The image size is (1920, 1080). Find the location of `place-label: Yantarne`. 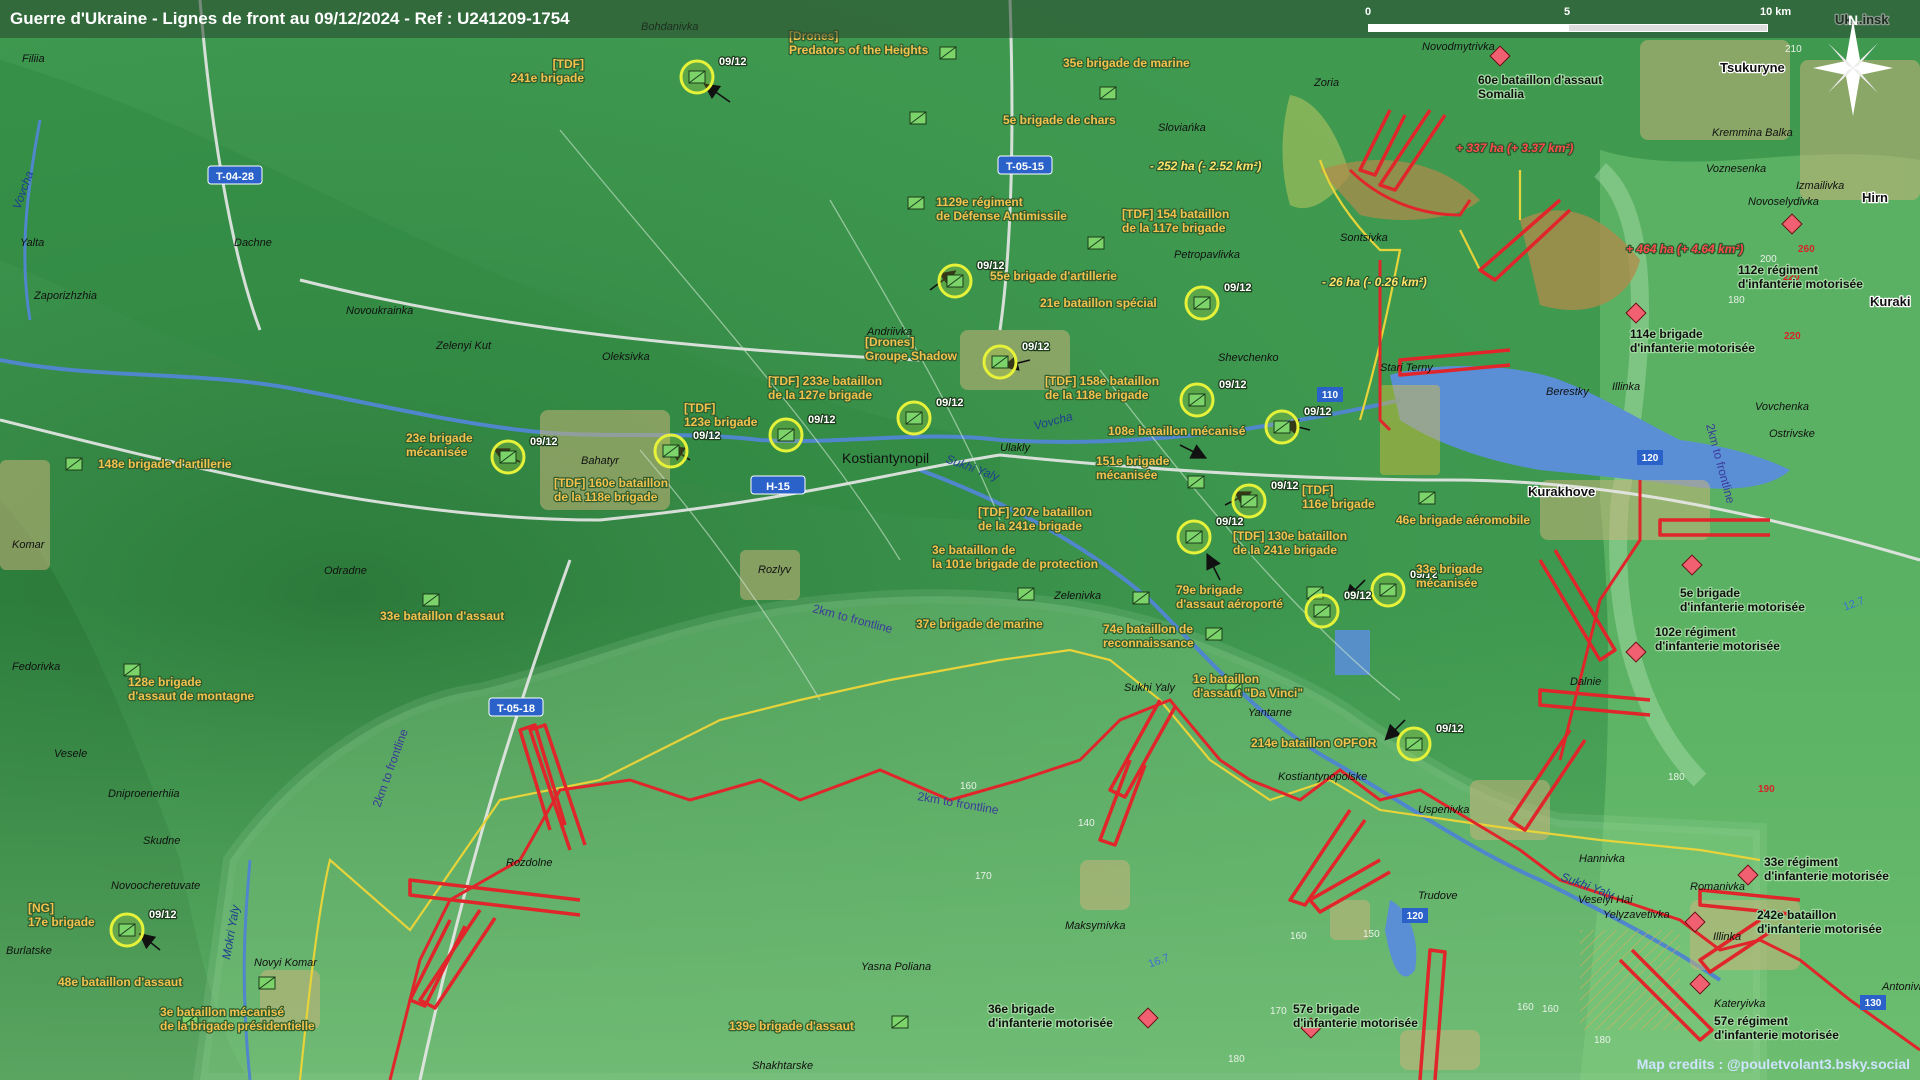

place-label: Yantarne is located at coordinates (1270, 713).